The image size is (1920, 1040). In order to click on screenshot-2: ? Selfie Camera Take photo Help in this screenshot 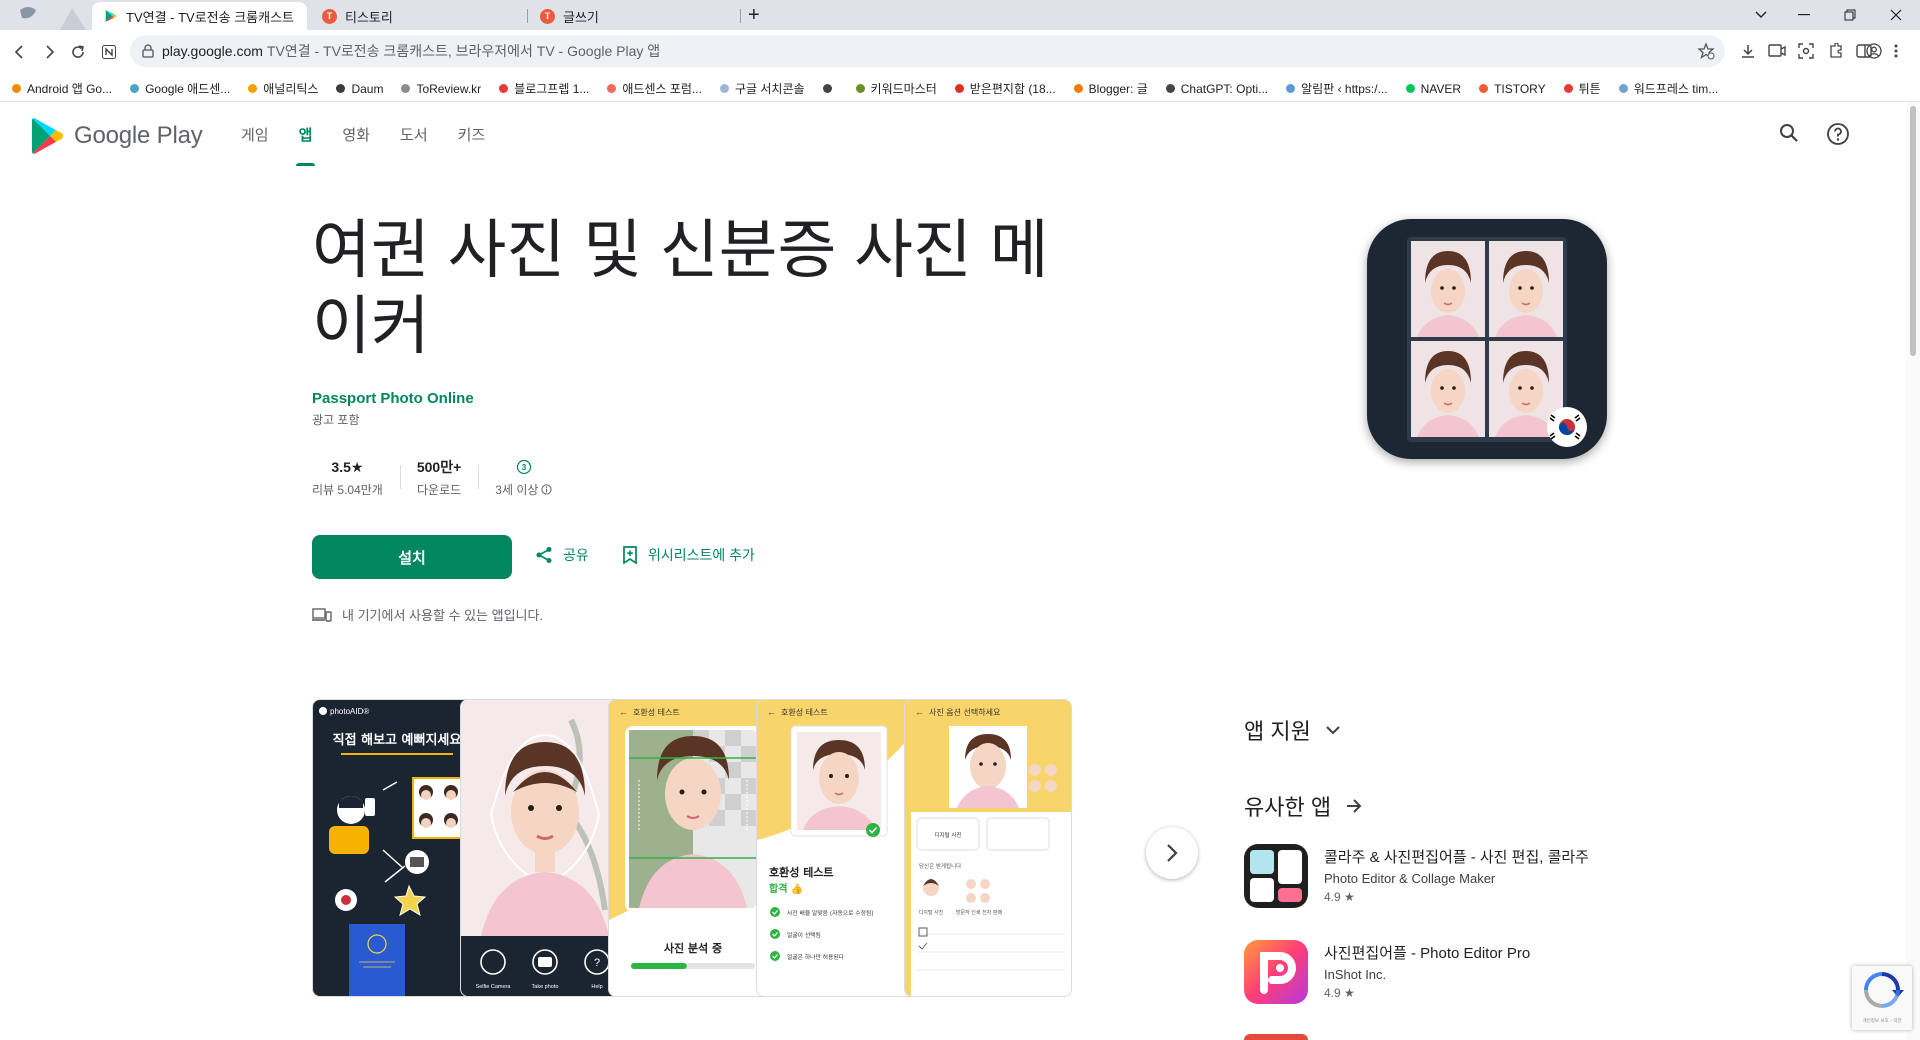, I will do `click(544, 848)`.